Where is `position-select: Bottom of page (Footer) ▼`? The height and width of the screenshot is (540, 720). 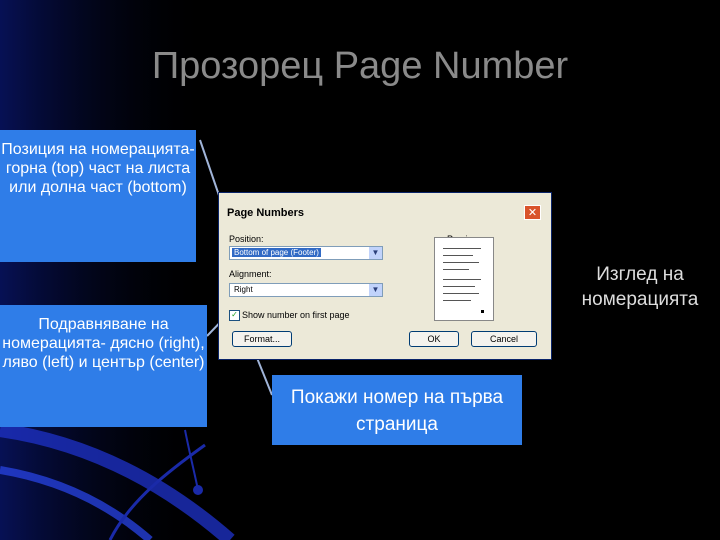
position-select: Bottom of page (Footer) ▼ is located at coordinates (306, 253).